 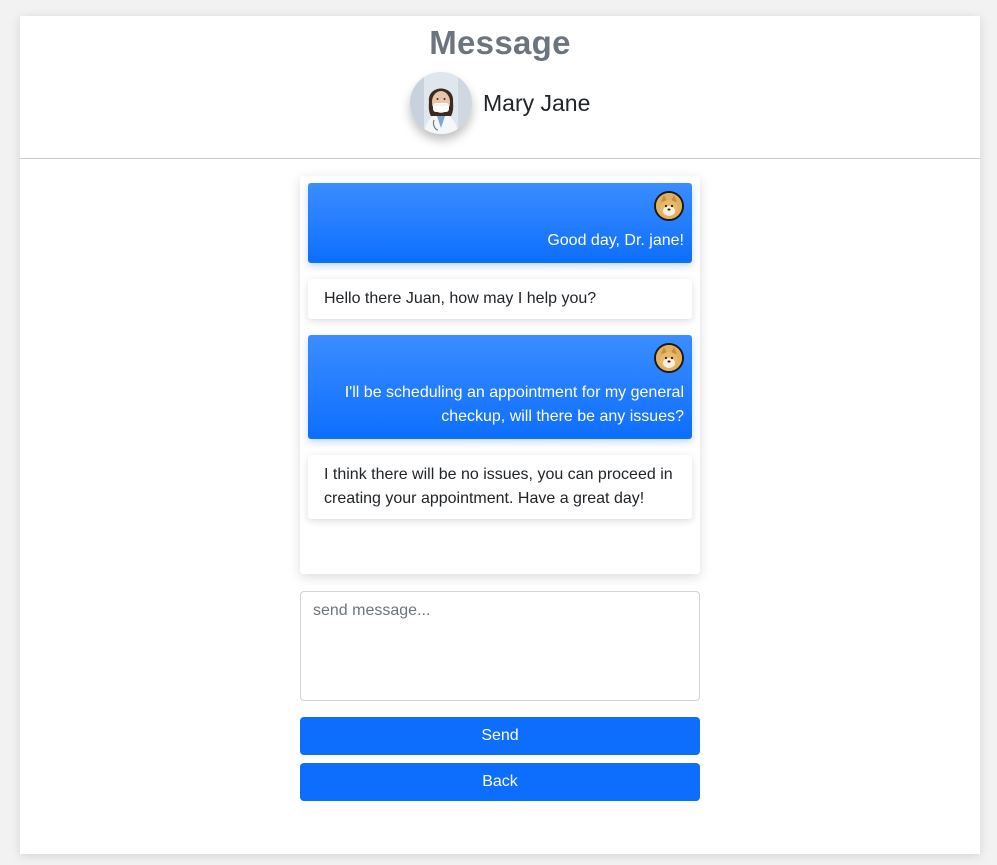 What do you see at coordinates (615, 240) in the screenshot?
I see `message-text: Good day, Dr. jane!` at bounding box center [615, 240].